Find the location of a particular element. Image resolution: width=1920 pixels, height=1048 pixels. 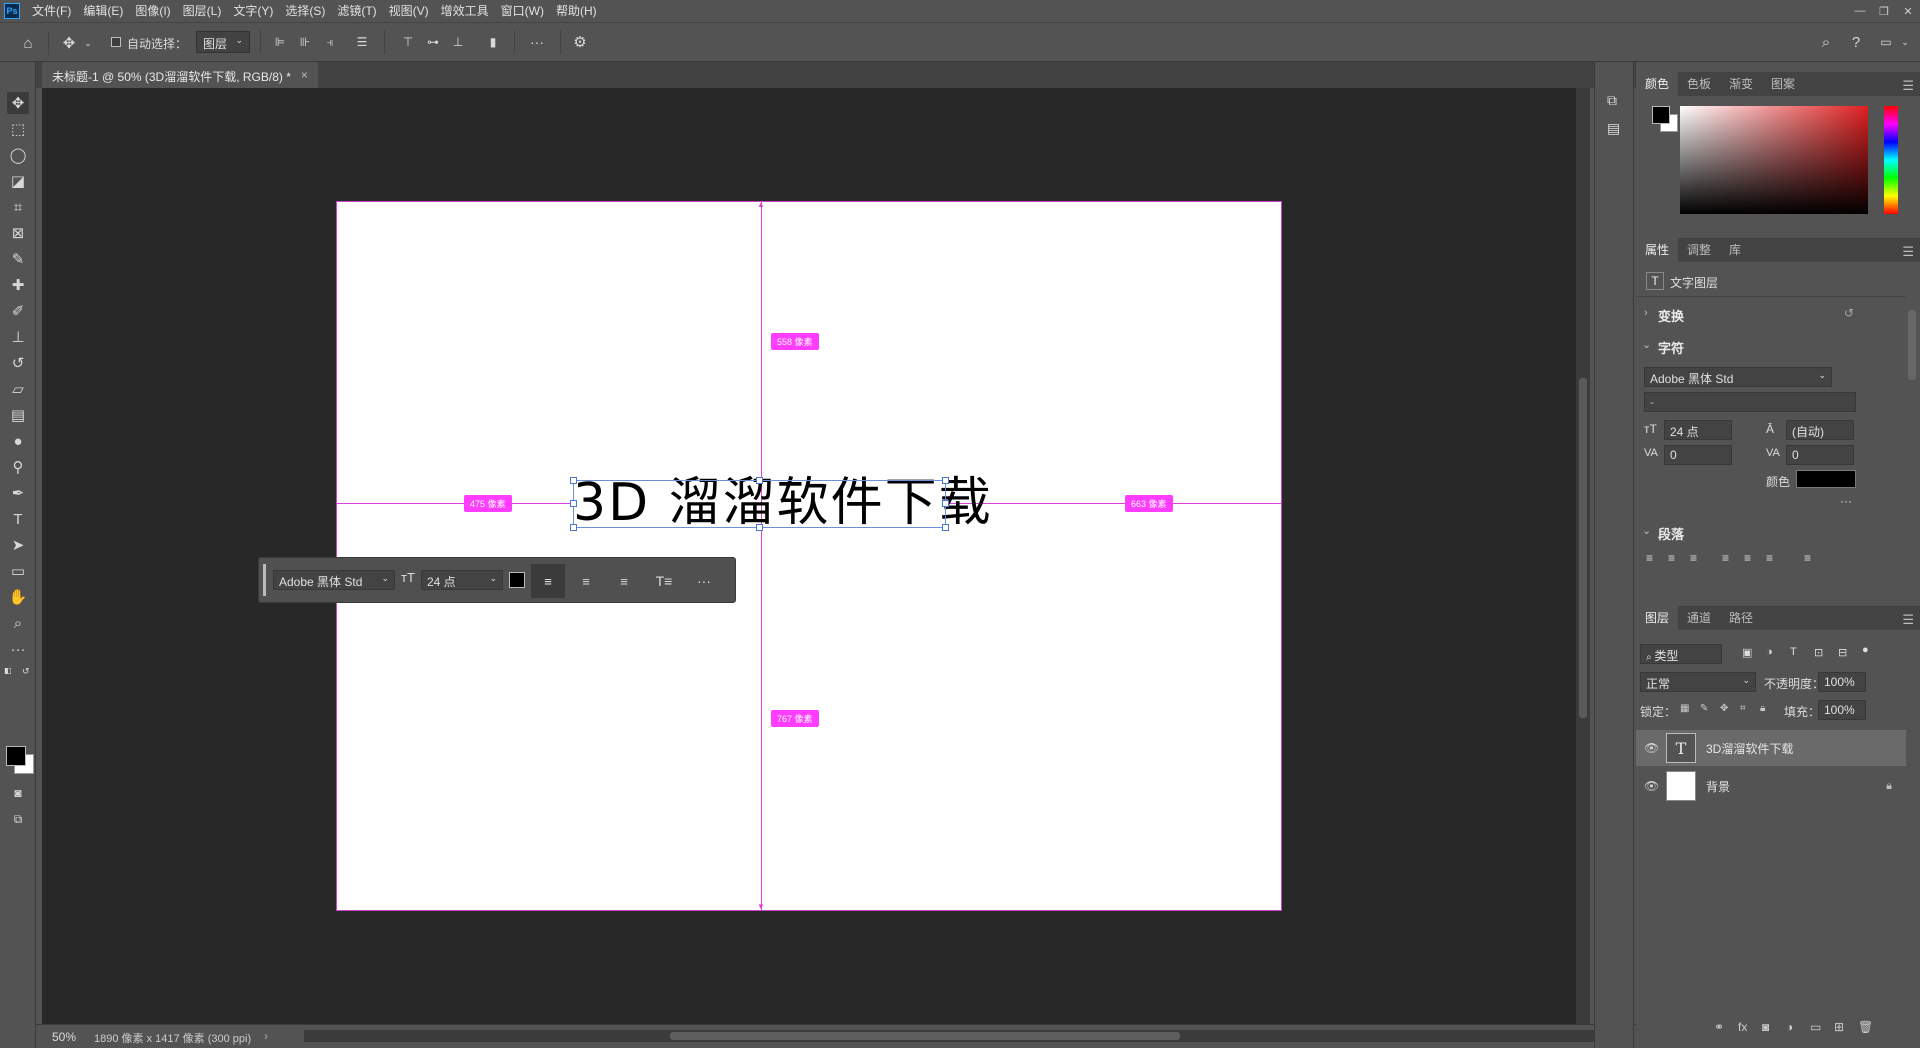

menu-file: 文件(F) is located at coordinates (51, 11).